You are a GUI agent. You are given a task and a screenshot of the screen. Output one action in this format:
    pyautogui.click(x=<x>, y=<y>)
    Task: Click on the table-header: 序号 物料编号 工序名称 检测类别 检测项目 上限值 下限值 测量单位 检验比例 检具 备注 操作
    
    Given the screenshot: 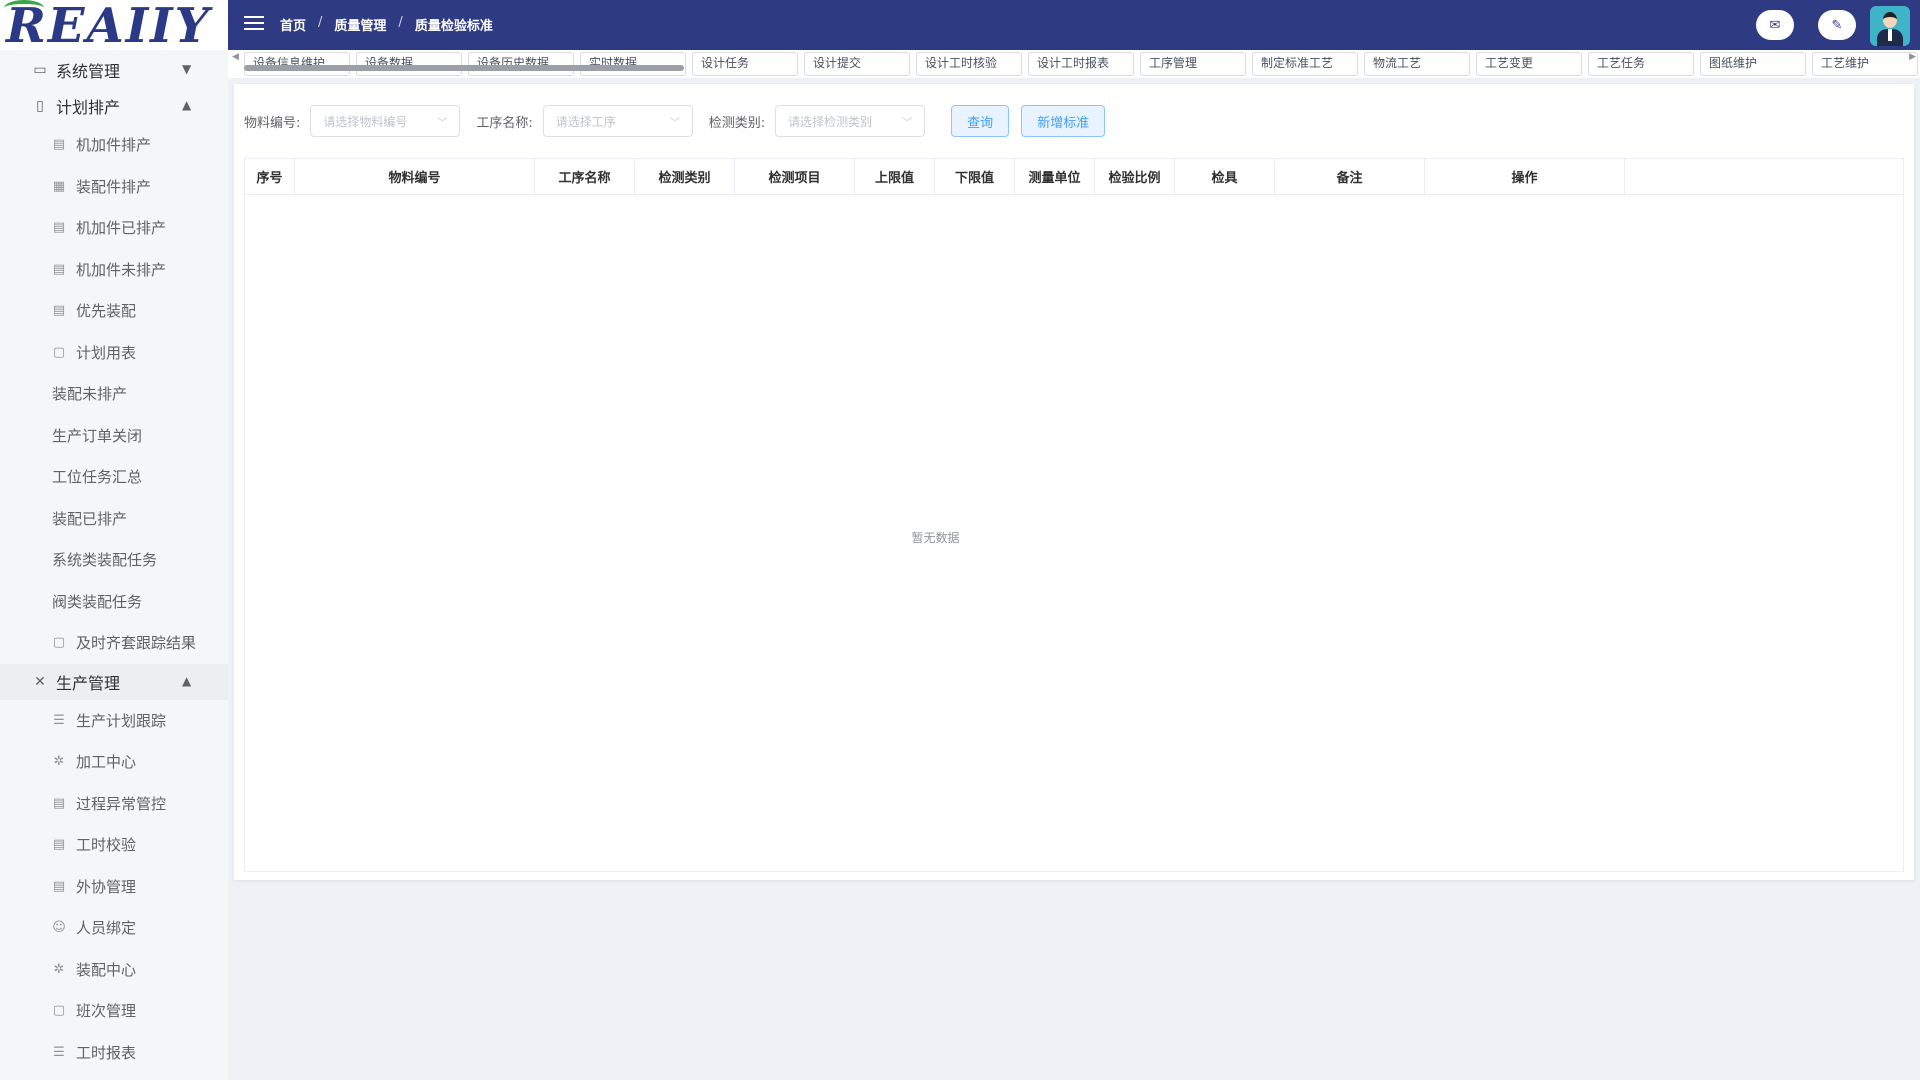 What is the action you would take?
    pyautogui.click(x=1074, y=177)
    